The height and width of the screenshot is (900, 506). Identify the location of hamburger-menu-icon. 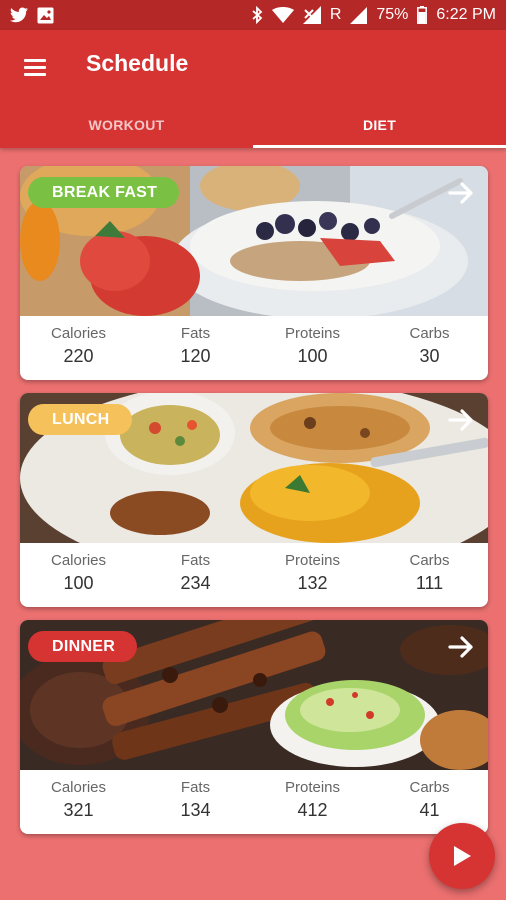
(39, 67).